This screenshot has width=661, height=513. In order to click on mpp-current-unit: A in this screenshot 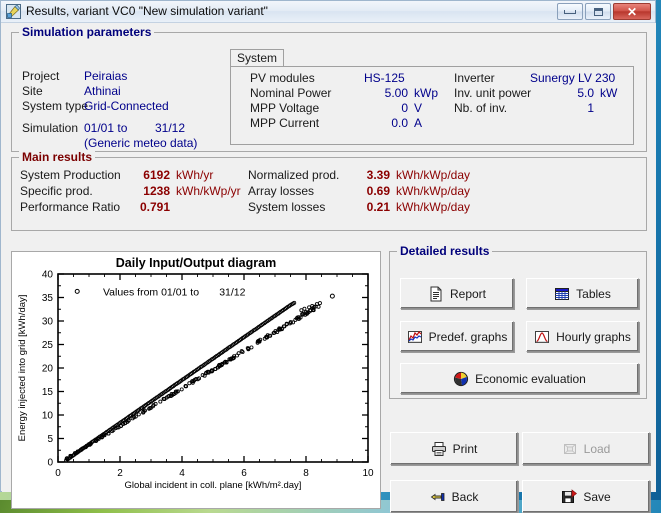, I will do `click(418, 123)`.